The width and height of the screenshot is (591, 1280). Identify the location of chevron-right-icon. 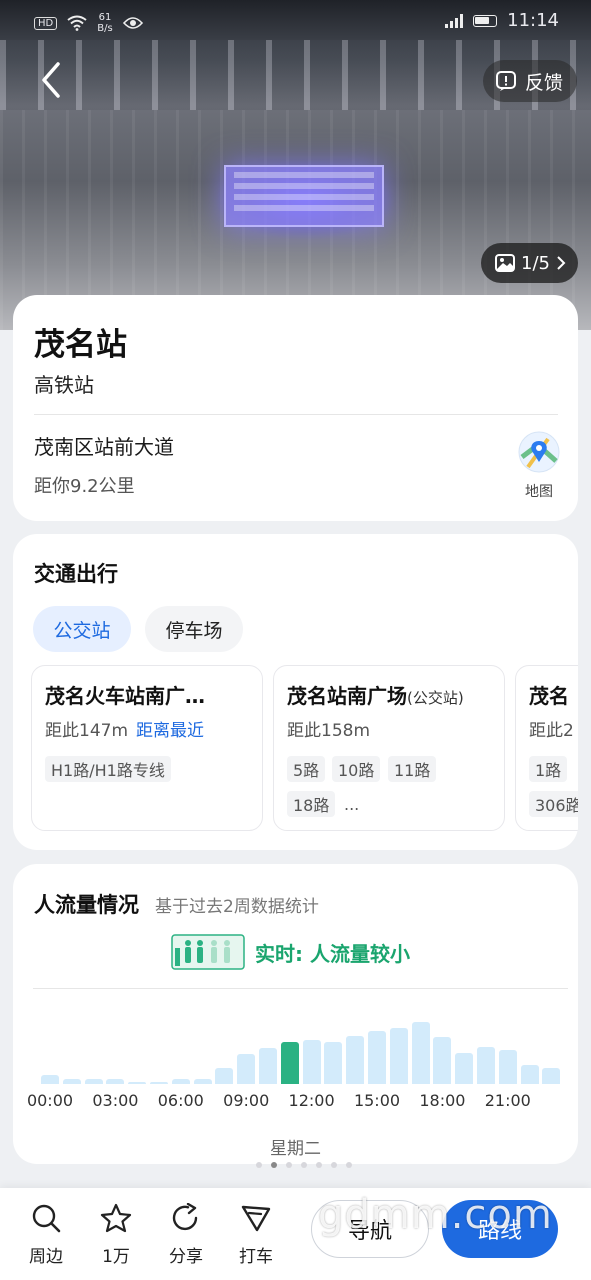
(561, 263).